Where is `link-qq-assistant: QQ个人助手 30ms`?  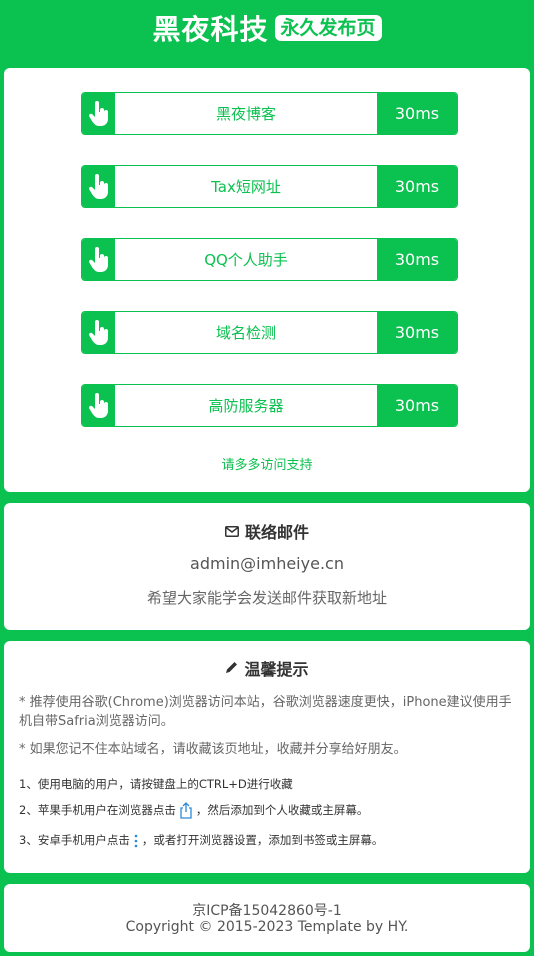 link-qq-assistant: QQ个人助手 30ms is located at coordinates (269, 259).